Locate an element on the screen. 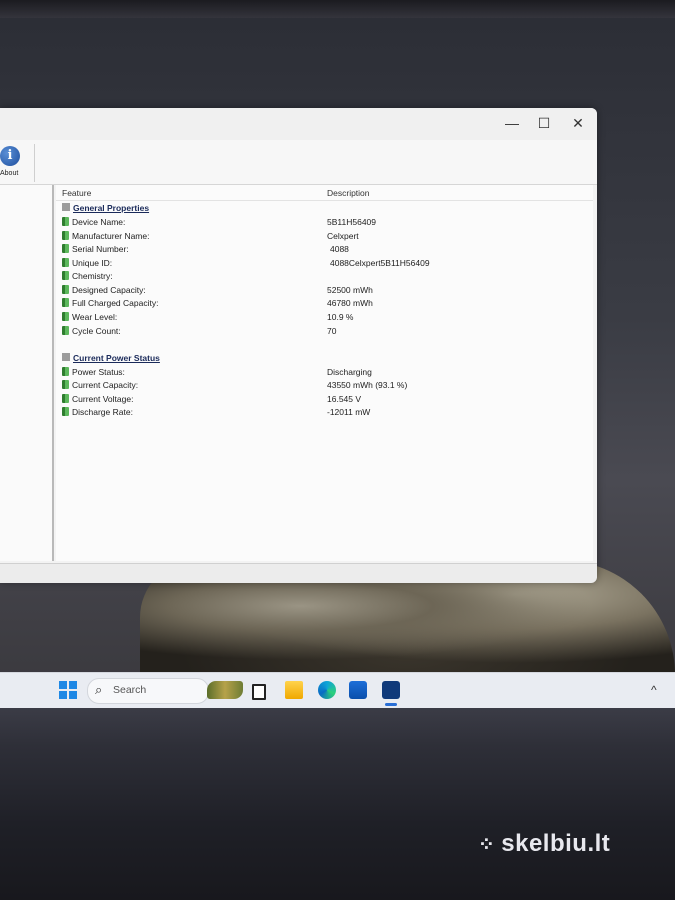 Image resolution: width=675 pixels, height=900 pixels. navigation-pane is located at coordinates (27, 373).